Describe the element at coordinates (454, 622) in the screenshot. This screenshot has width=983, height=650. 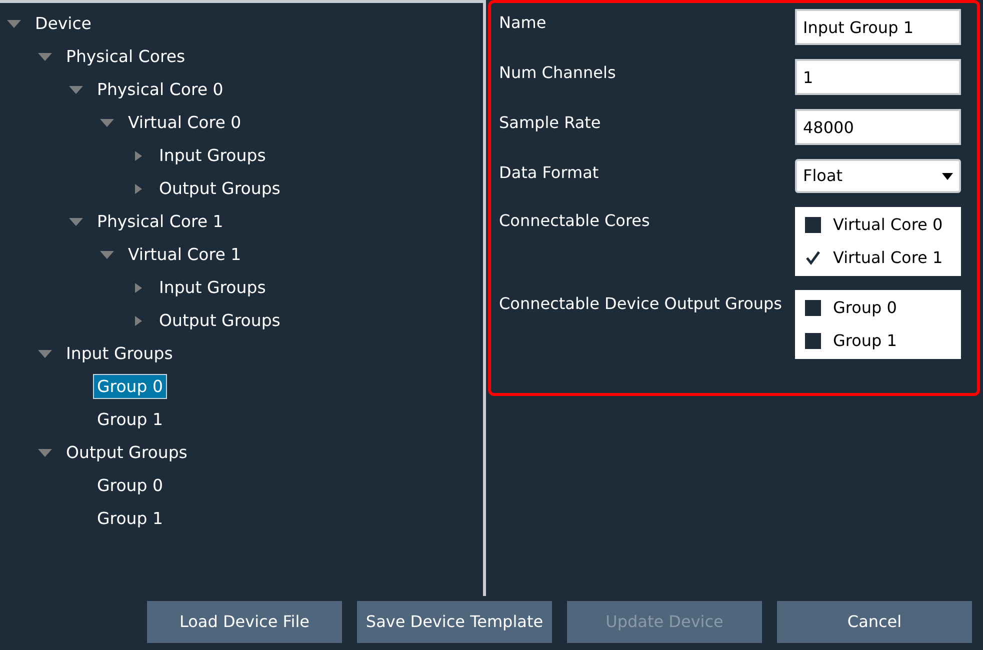
I see `action-button: Save Device Template` at that location.